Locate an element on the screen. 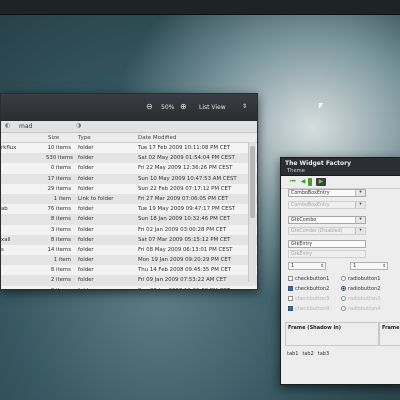 This screenshot has width=400, height=400. checkbutton-label: checkbutton2 is located at coordinates (312, 289).